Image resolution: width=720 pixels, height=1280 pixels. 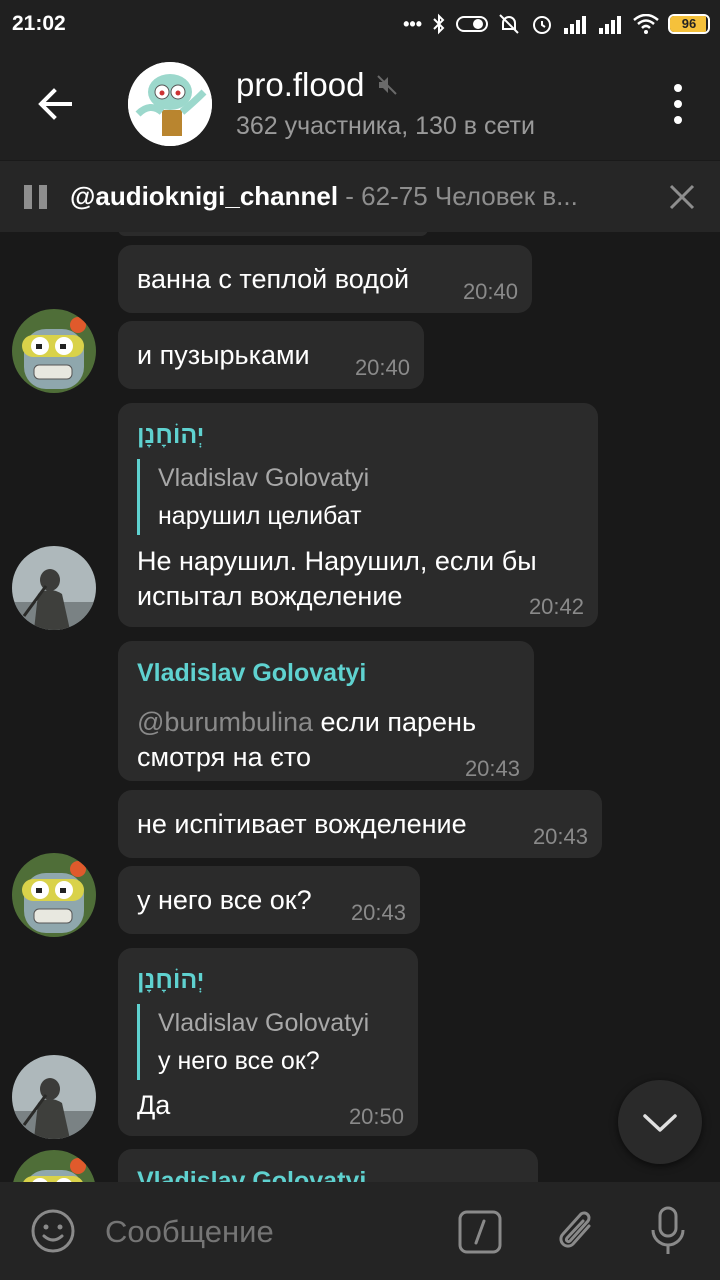 I want to click on reply-text: нарушил целибат, so click(x=260, y=516).